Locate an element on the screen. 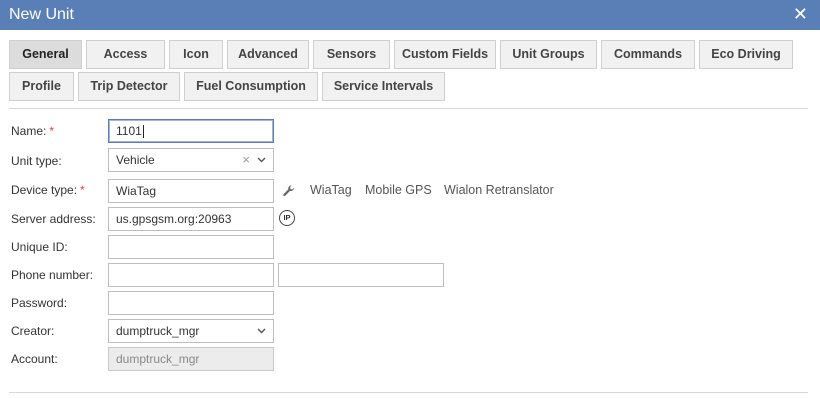 The image size is (820, 398). tab-eco-driving: Eco Driving is located at coordinates (746, 54).